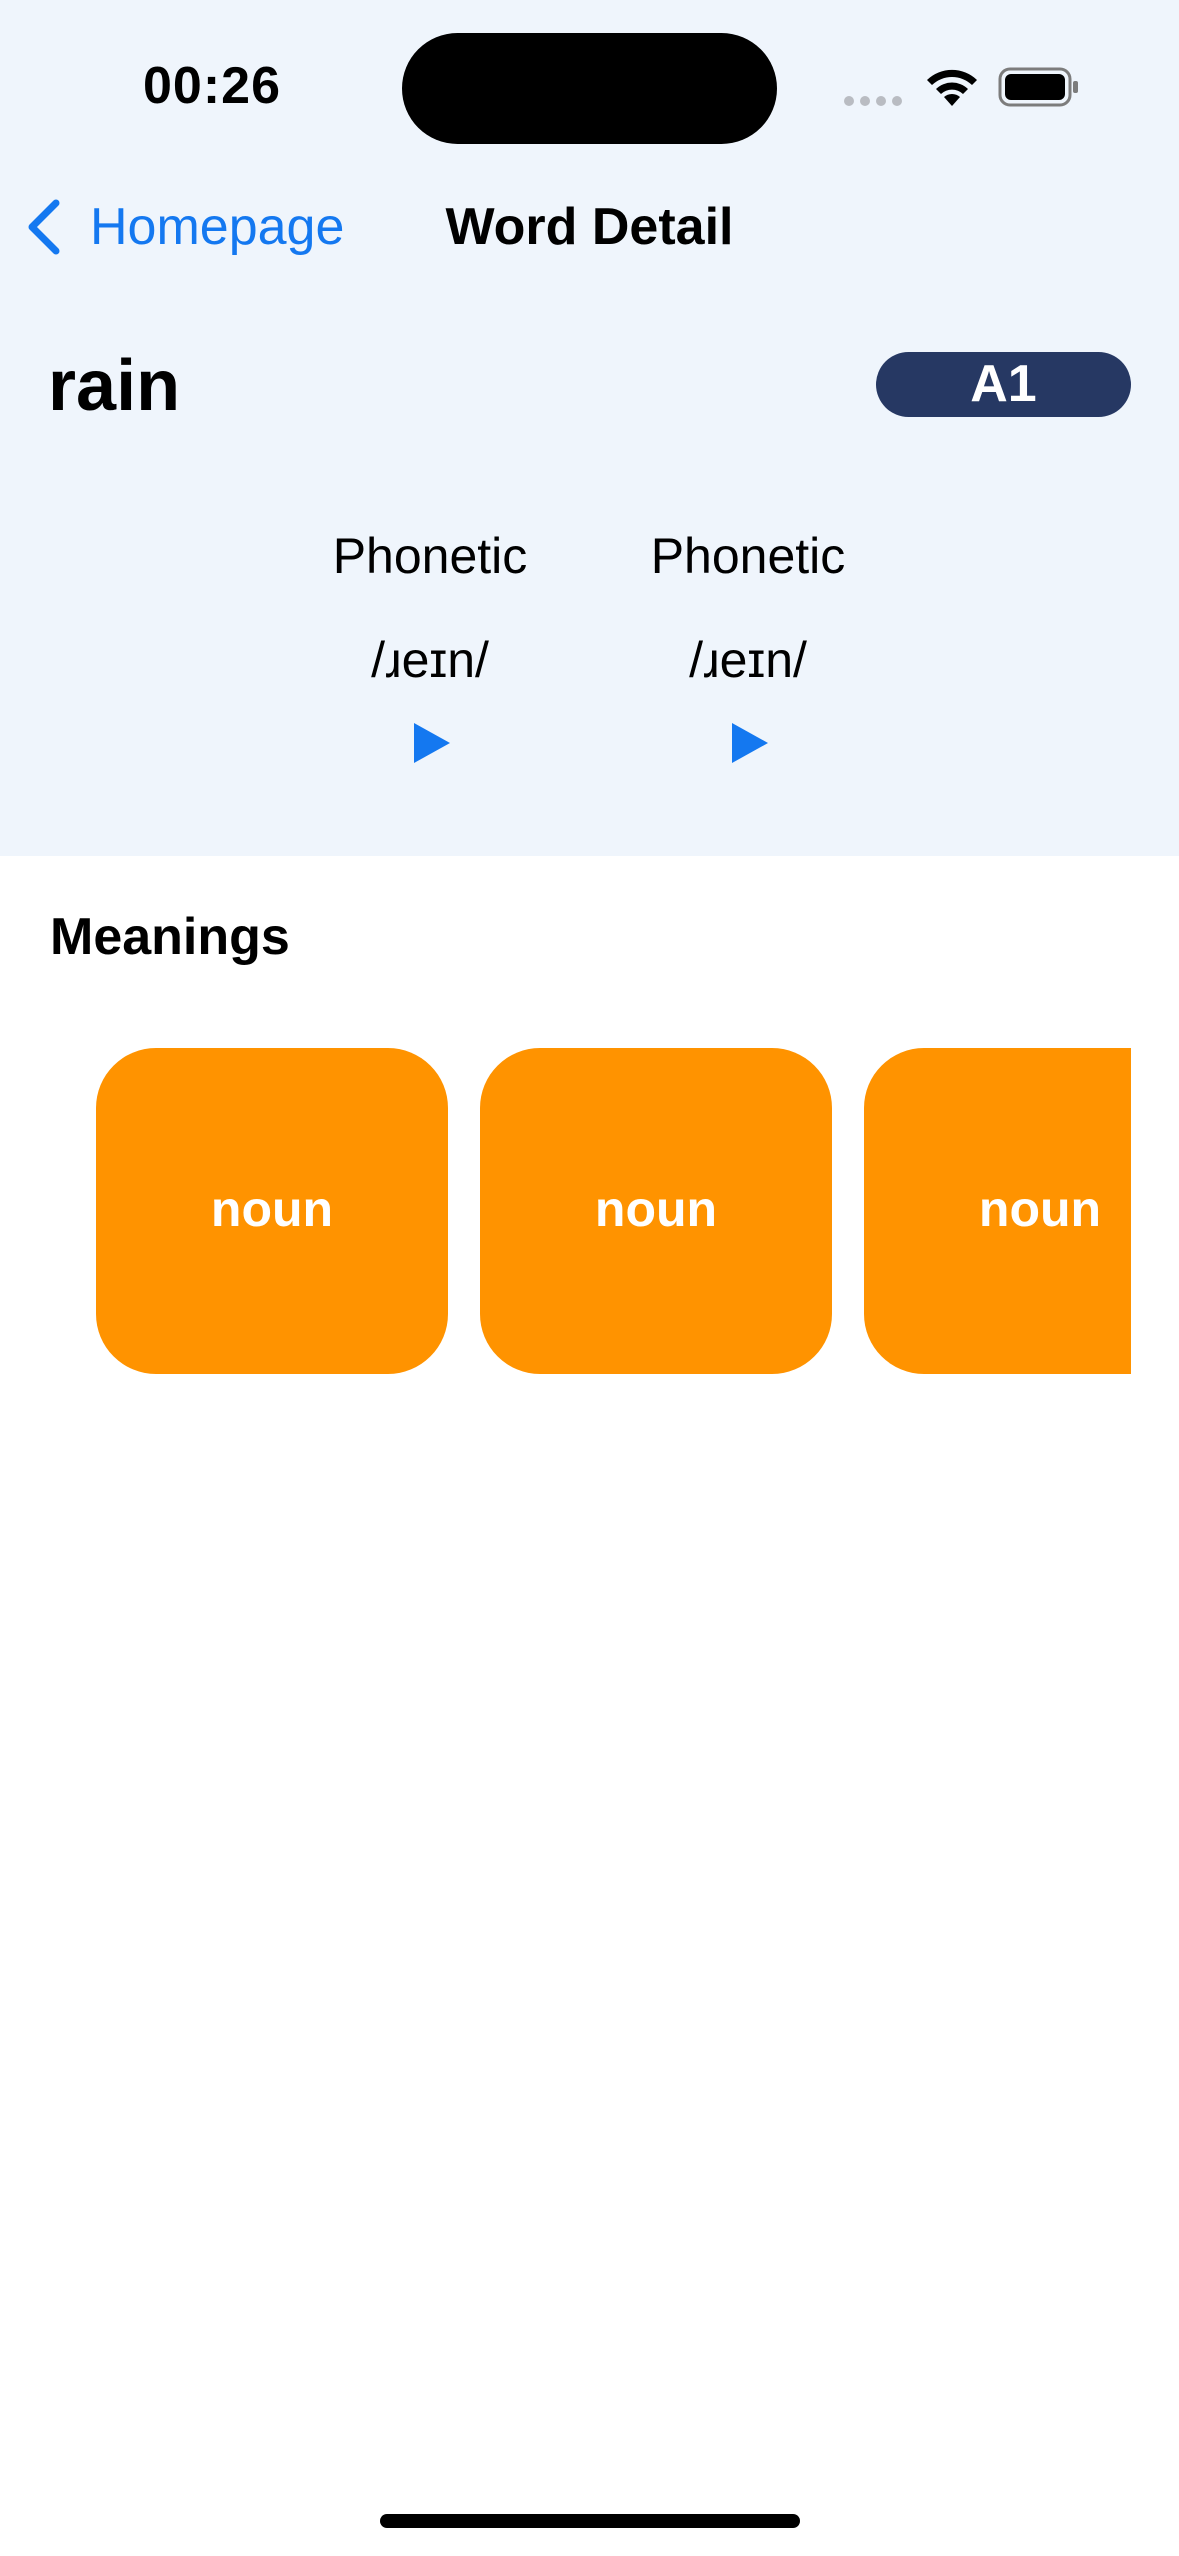 The height and width of the screenshot is (2556, 1179). I want to click on level-badge: A1, so click(1003, 384).